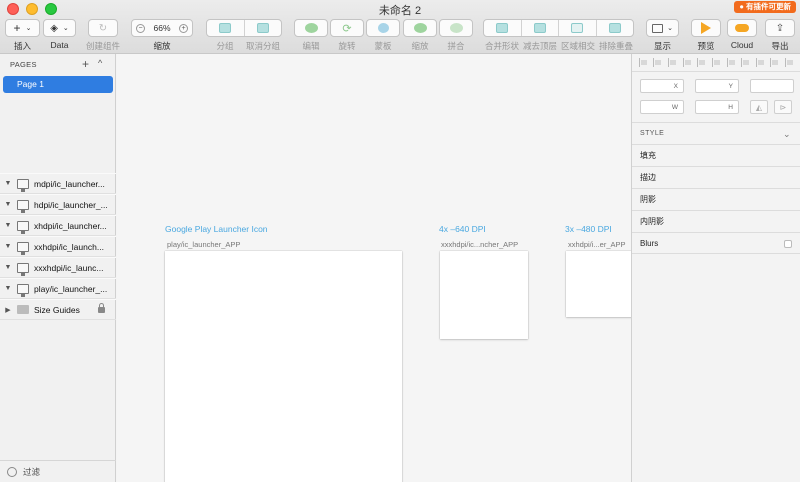 The image size is (800, 482). I want to click on fills-section: 填充, so click(716, 155).